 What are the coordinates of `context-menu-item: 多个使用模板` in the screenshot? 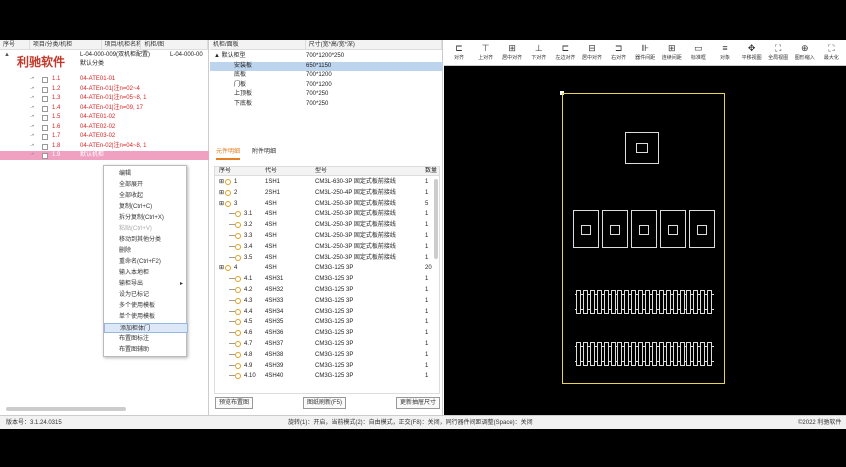 It's located at (146, 306).